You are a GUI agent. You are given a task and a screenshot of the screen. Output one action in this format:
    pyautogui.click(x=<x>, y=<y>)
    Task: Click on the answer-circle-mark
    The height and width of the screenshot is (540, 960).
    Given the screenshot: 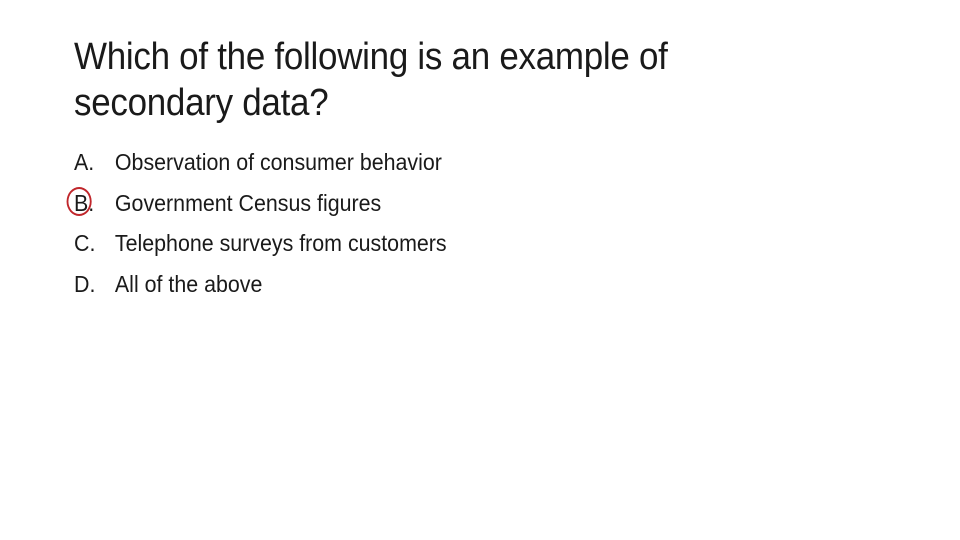 What is the action you would take?
    pyautogui.click(x=79, y=201)
    